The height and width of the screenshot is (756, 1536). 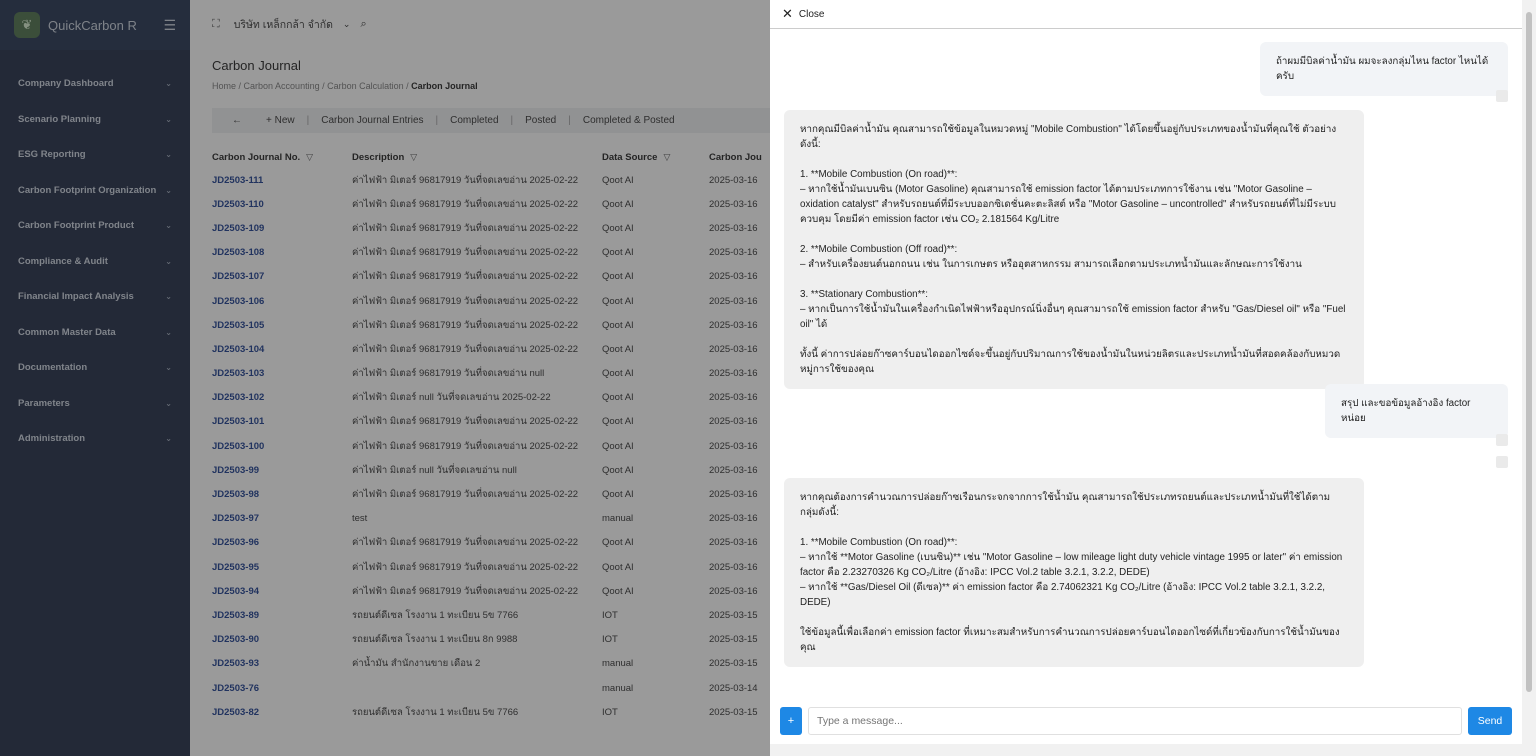 I want to click on close-icon: ✕, so click(x=787, y=14).